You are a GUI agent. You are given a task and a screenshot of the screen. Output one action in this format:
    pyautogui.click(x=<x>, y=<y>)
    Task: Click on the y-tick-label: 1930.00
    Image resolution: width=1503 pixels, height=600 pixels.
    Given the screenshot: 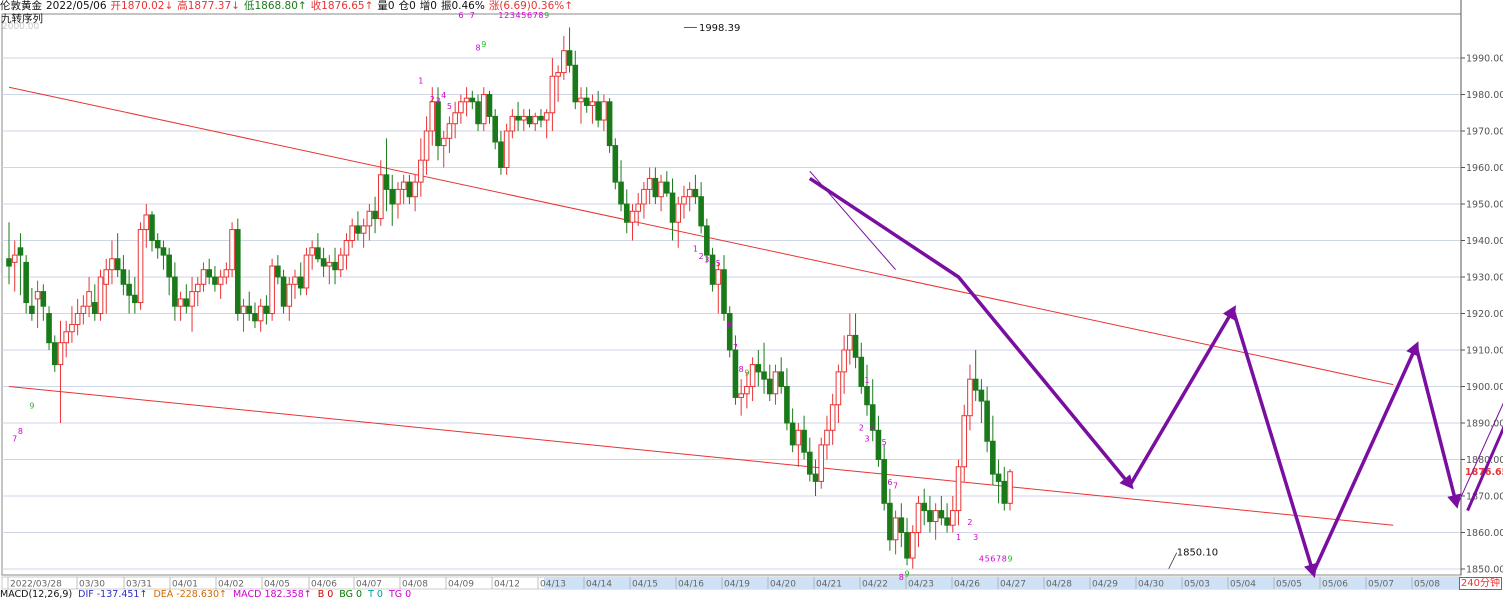 What is the action you would take?
    pyautogui.click(x=1484, y=278)
    